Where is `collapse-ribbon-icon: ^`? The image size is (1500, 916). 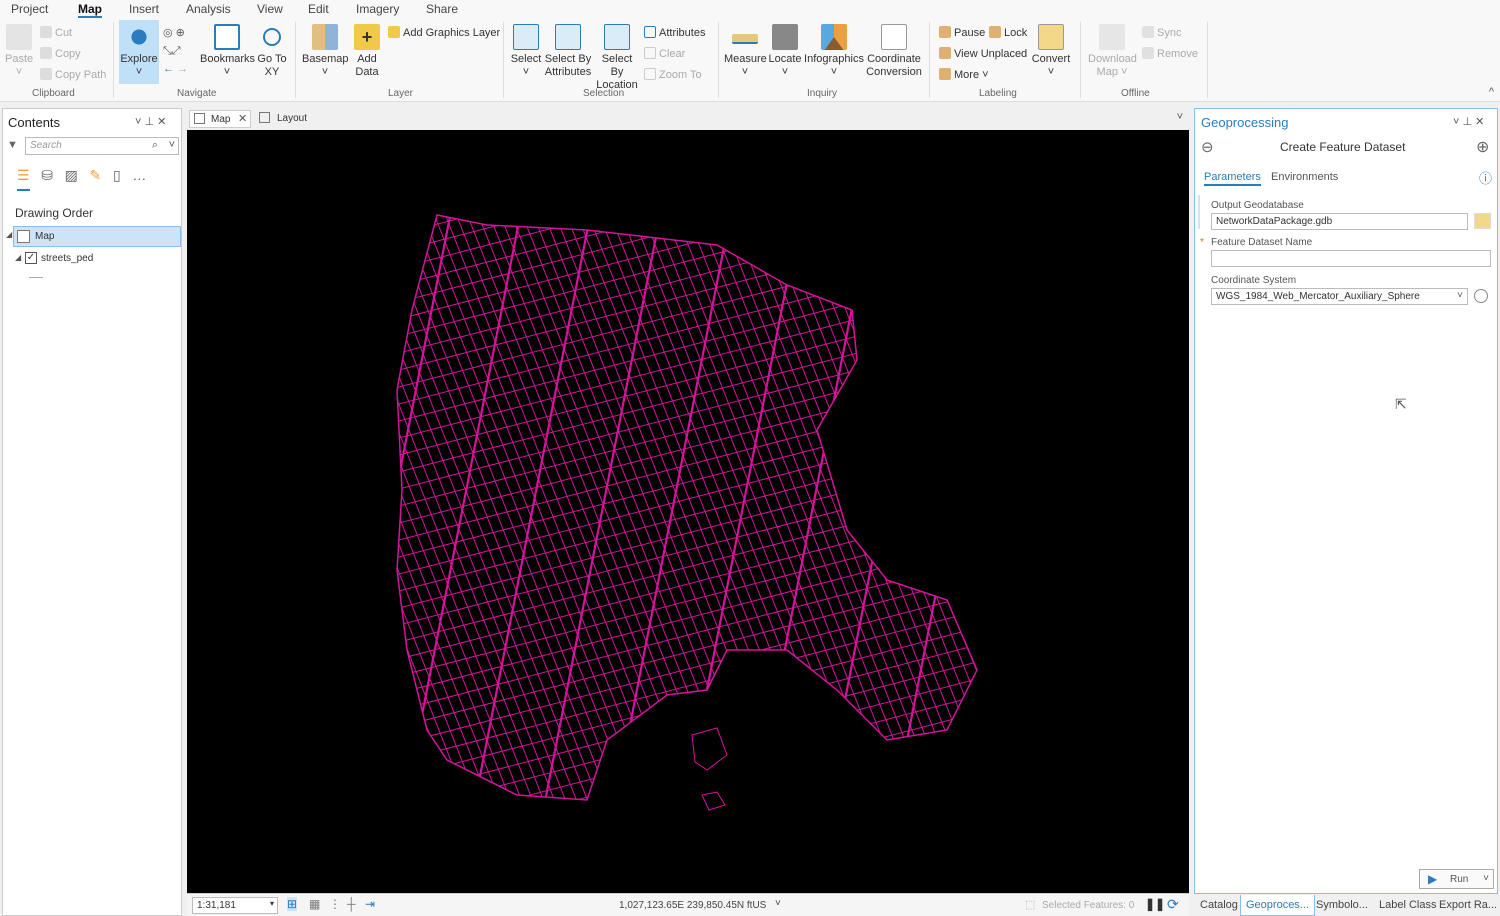
collapse-ribbon-icon: ^ is located at coordinates (1491, 92).